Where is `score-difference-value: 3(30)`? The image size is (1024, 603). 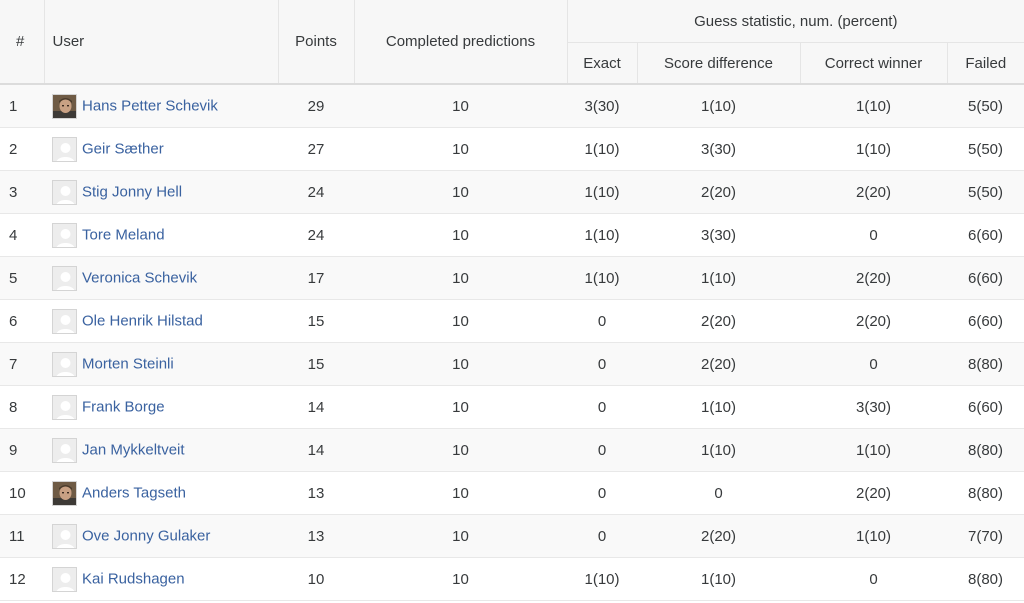
score-difference-value: 3(30) is located at coordinates (718, 235).